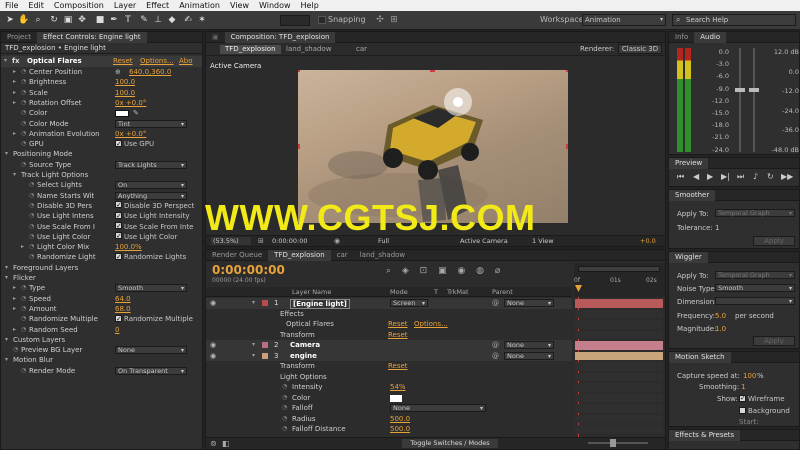  Describe the element at coordinates (303, 356) in the screenshot. I see `layer-name: engine` at that location.